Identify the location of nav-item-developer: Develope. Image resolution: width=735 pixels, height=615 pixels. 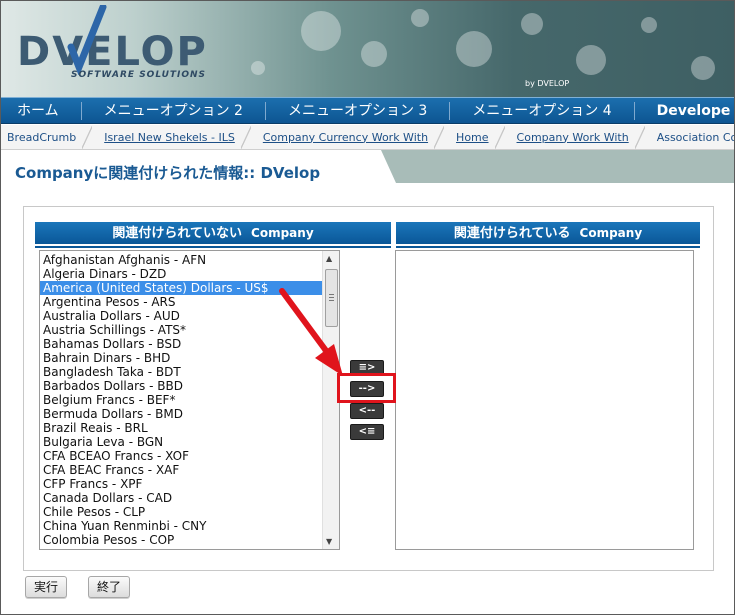
(684, 111).